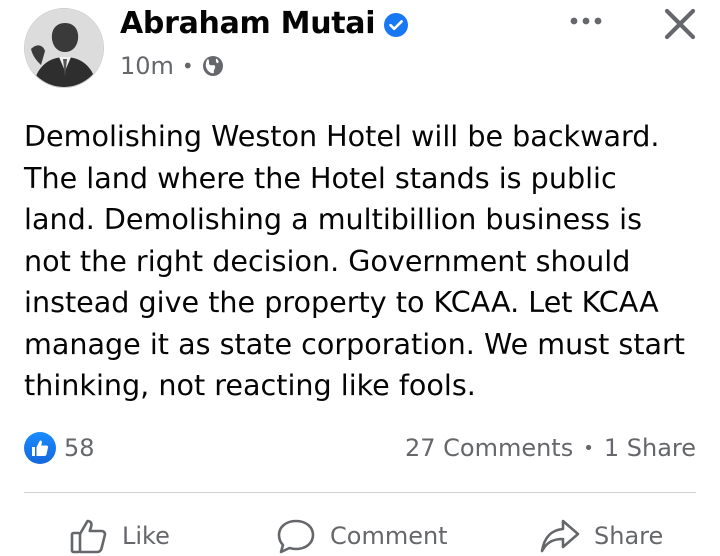  I want to click on reaction-count: 58, so click(79, 448).